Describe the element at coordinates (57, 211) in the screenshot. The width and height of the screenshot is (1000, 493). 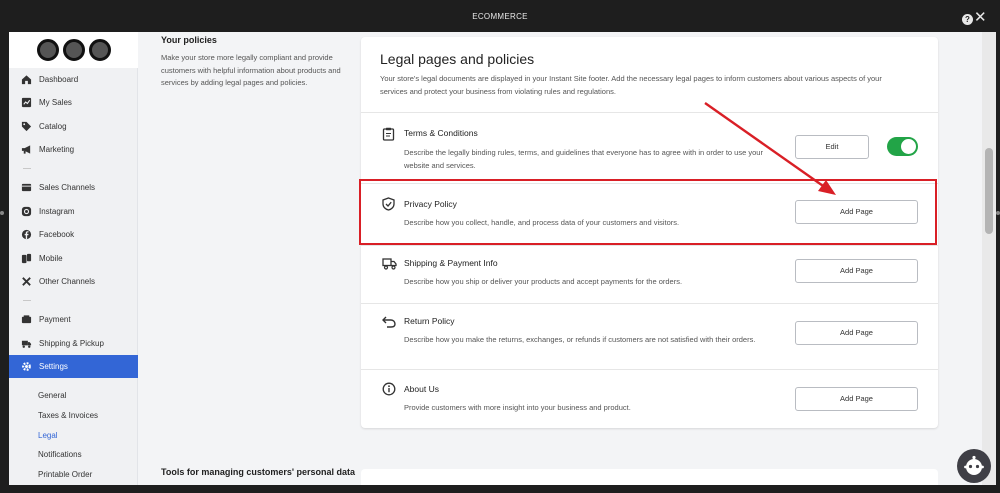
I see `sidebar-item-label: Instagram` at that location.